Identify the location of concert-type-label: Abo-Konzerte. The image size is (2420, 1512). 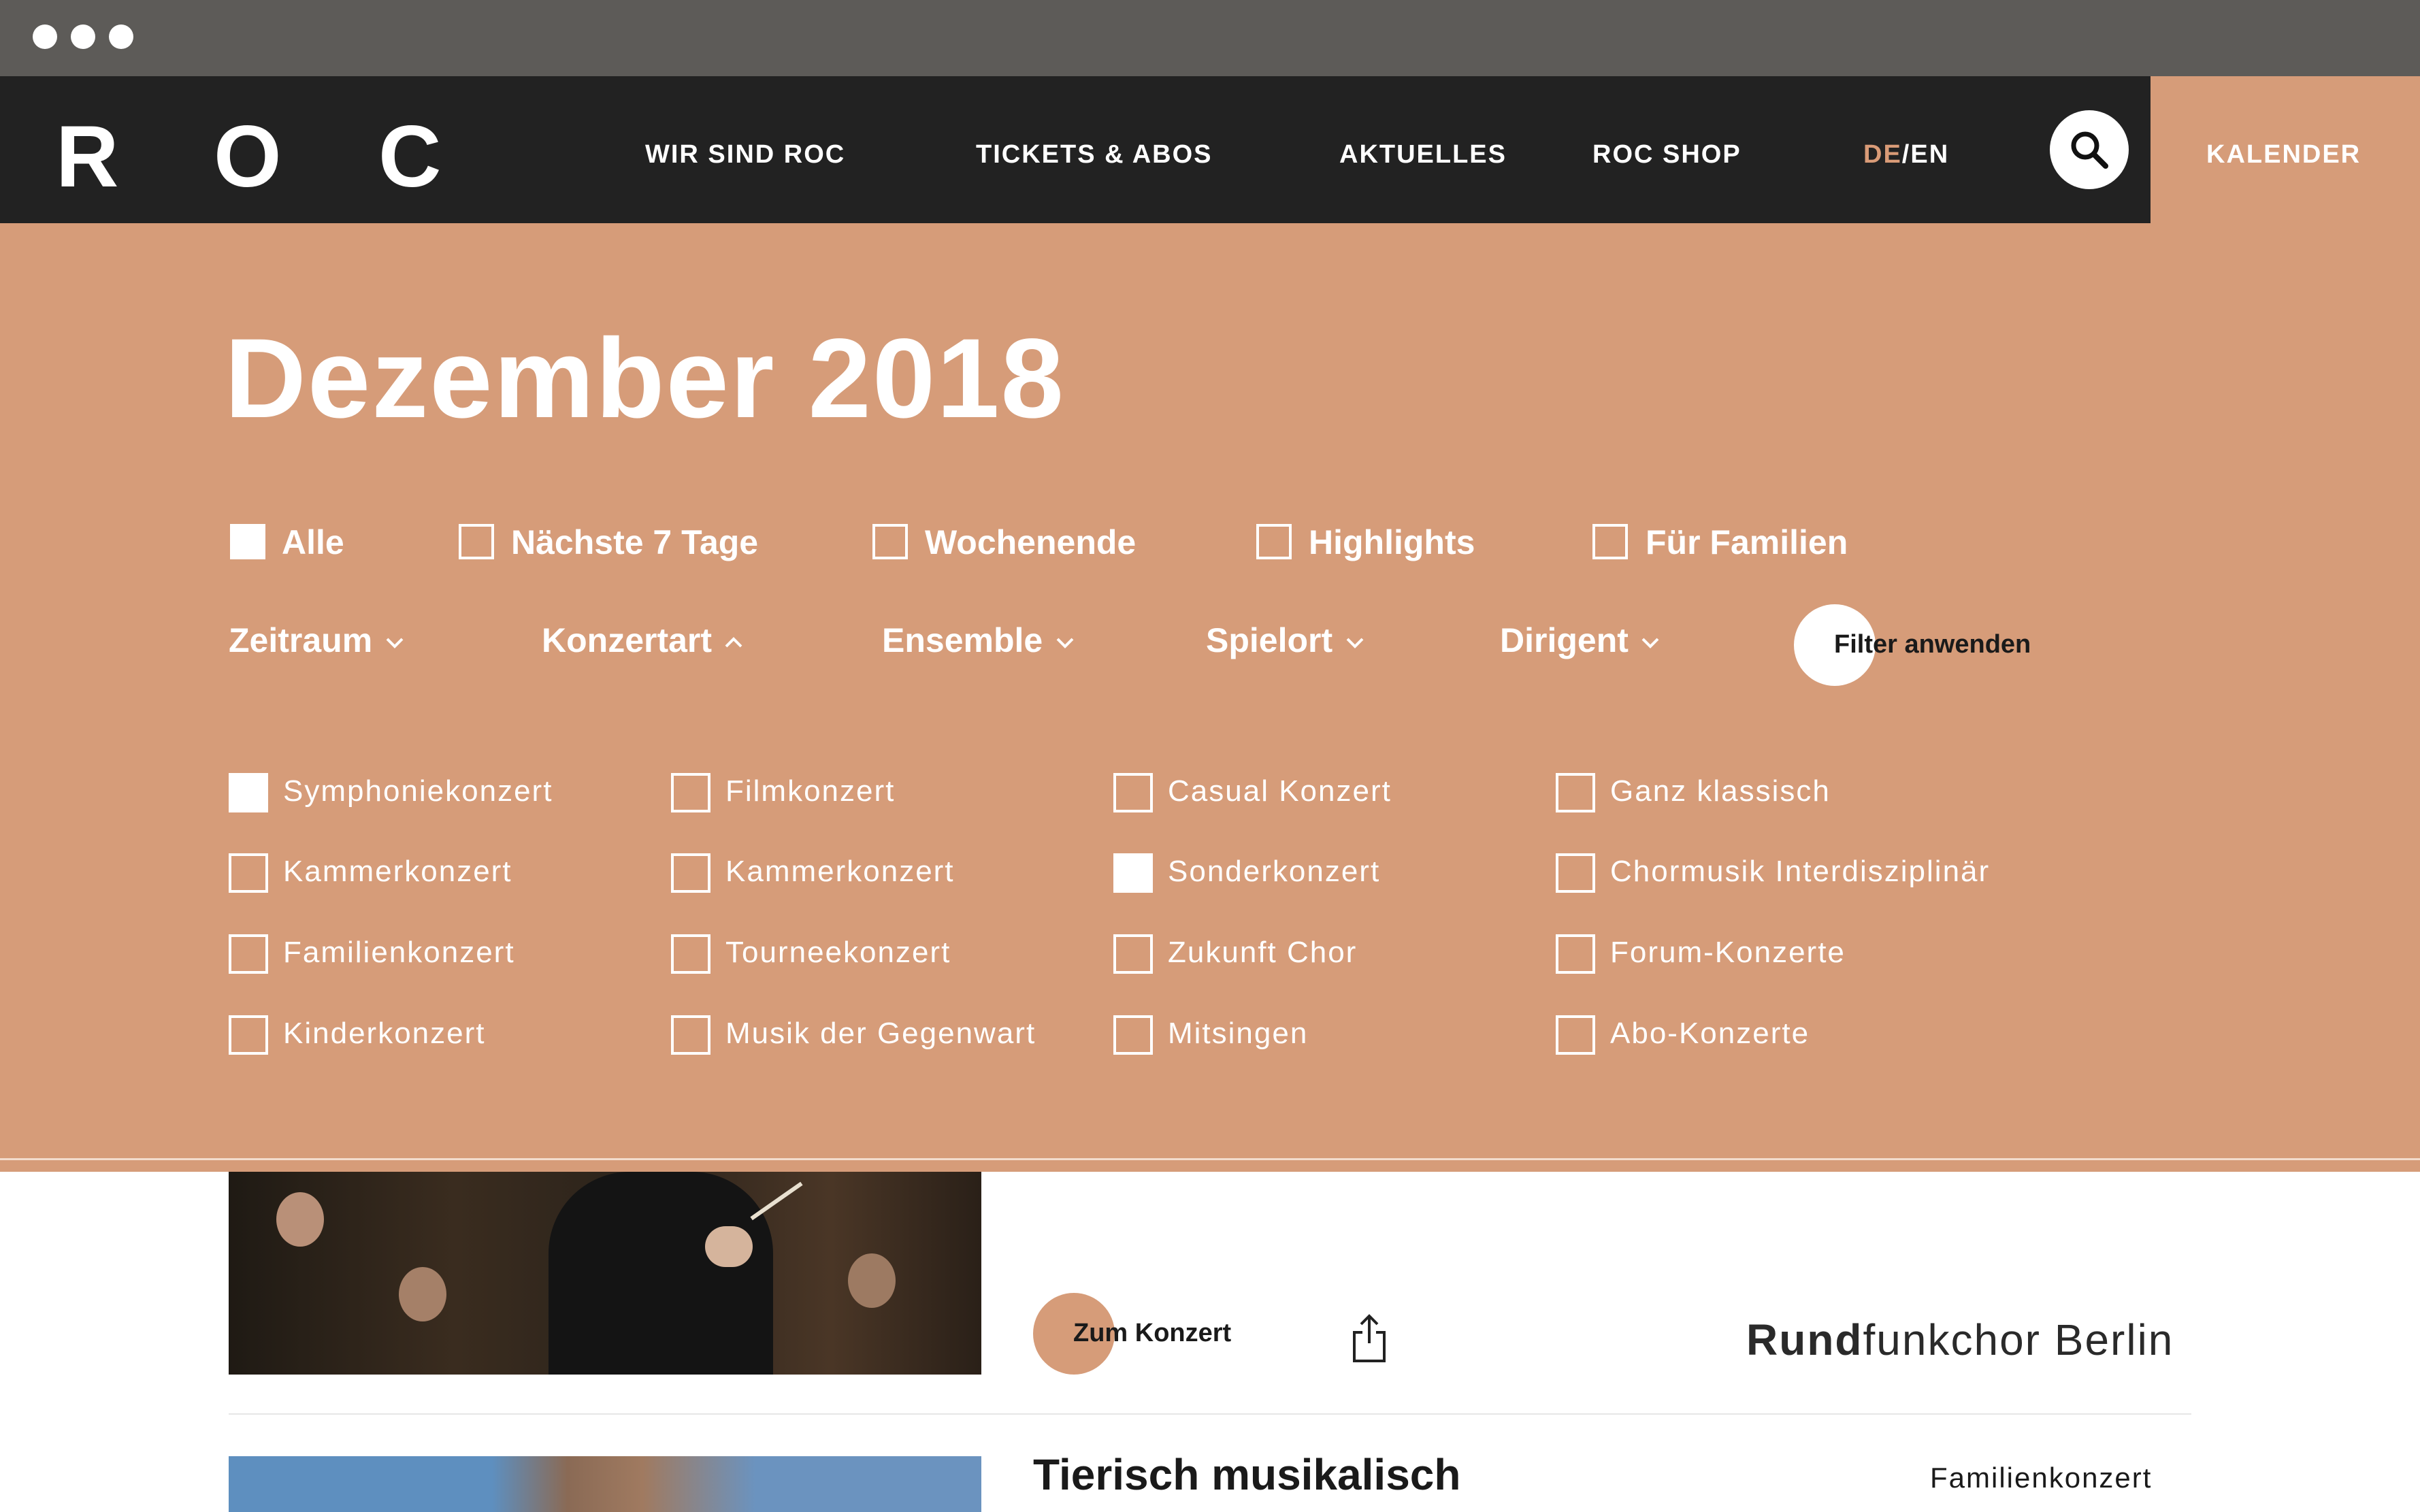
(1710, 1034).